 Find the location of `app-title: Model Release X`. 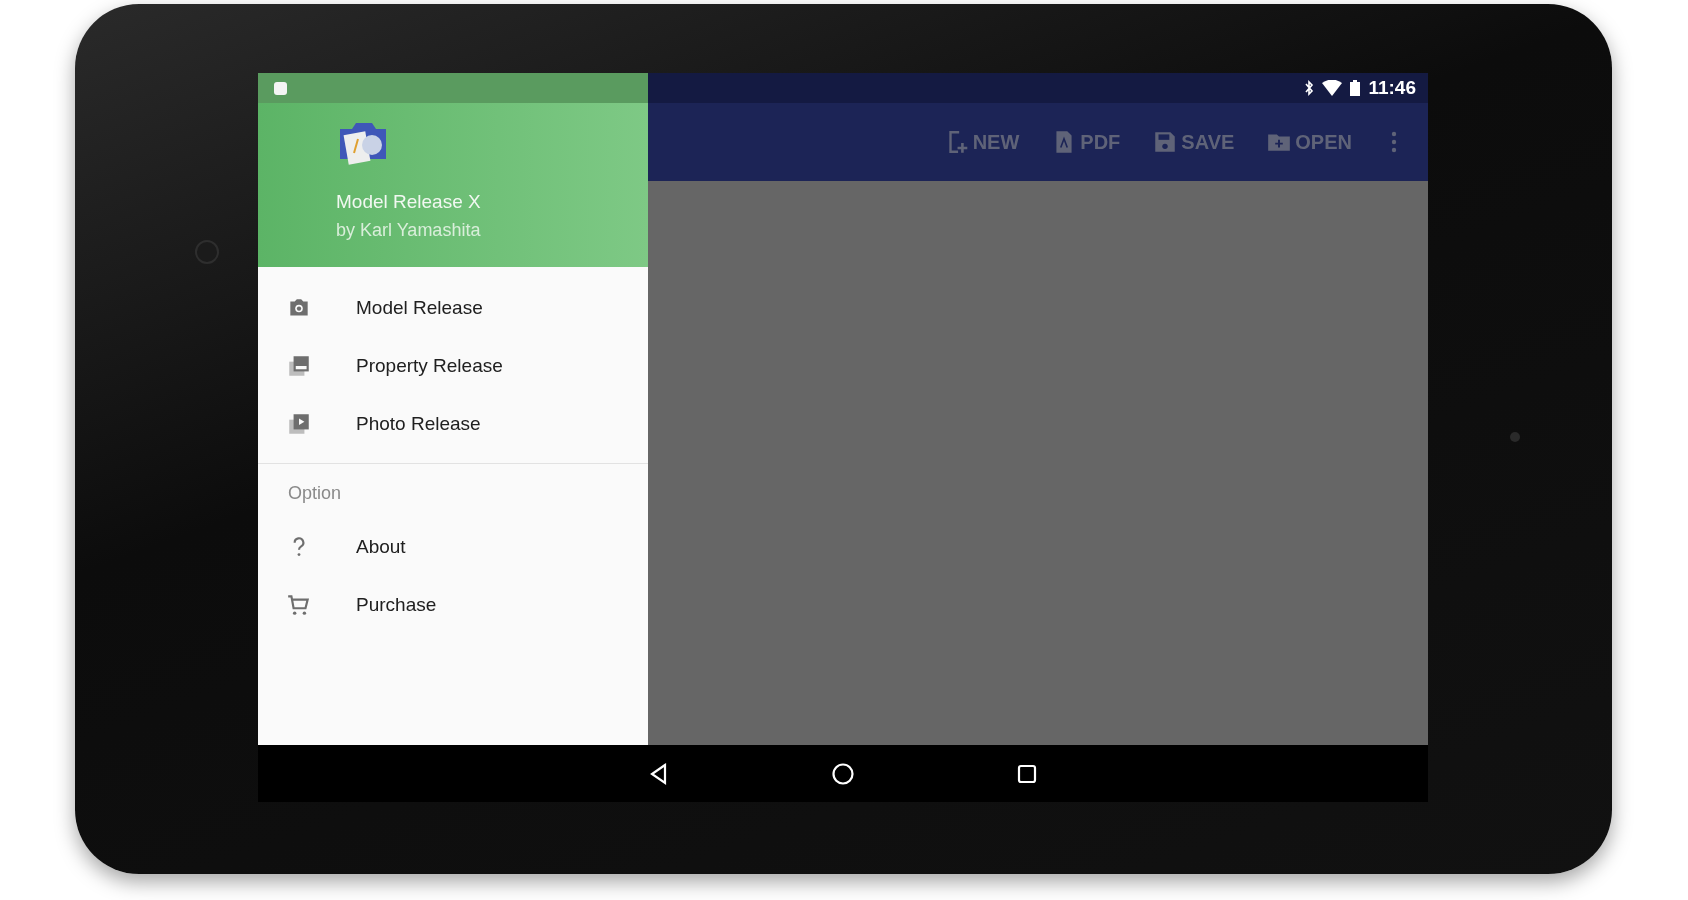

app-title: Model Release X is located at coordinates (409, 202).